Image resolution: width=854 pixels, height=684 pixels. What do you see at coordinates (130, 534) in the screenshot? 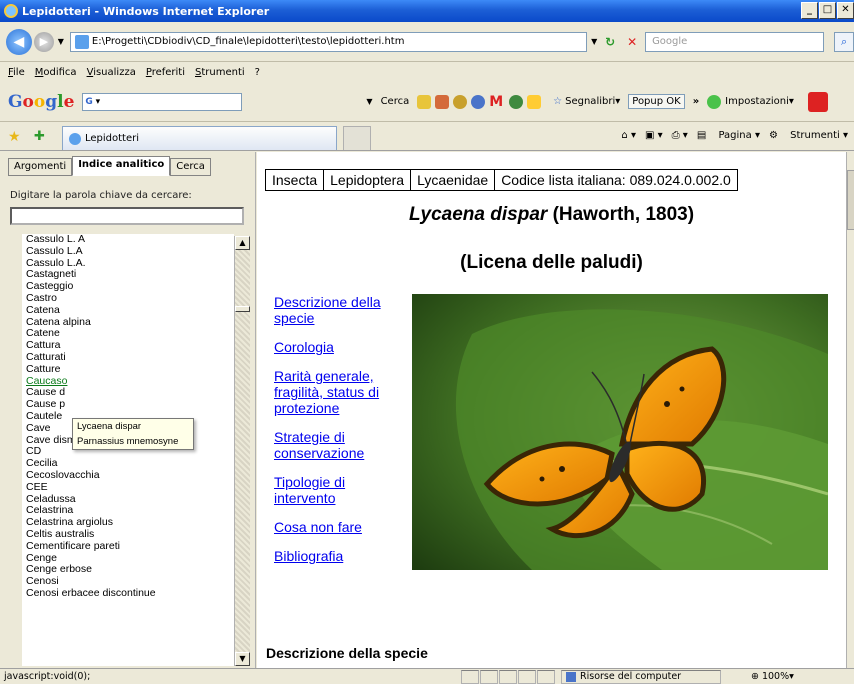
I see `index-item: Celtis australis` at bounding box center [130, 534].